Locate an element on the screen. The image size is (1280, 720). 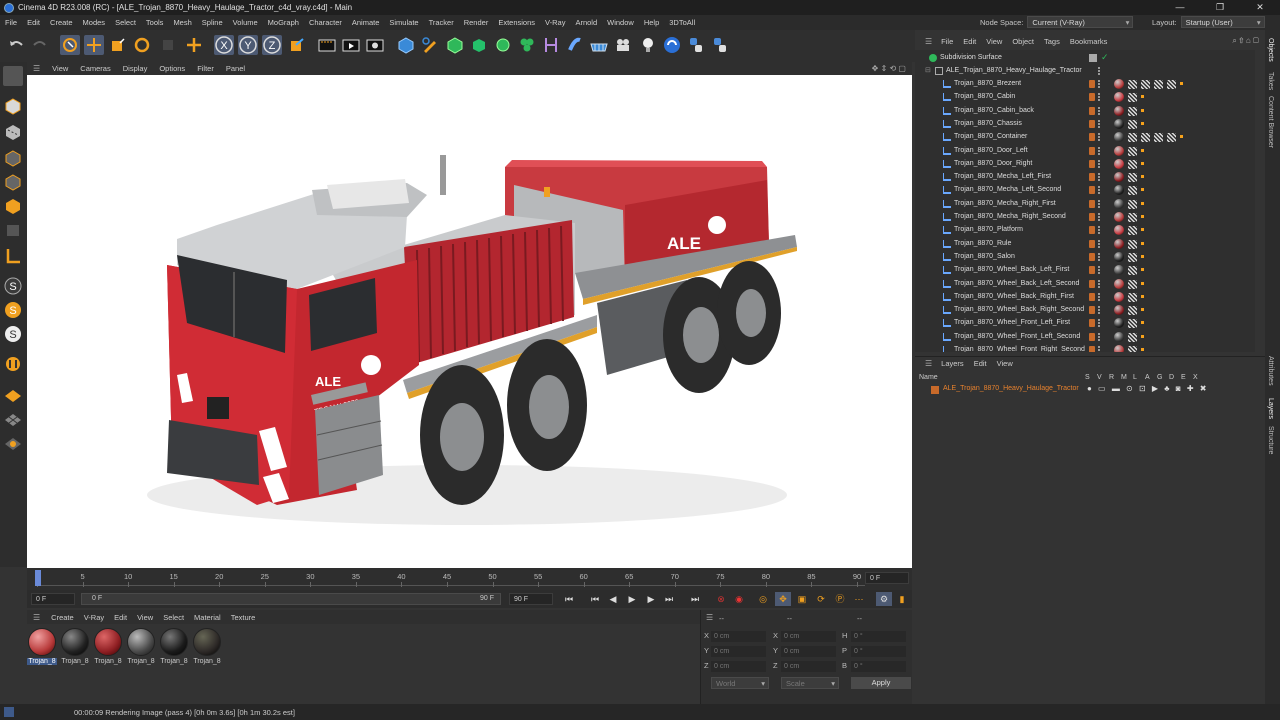
layer-color-icon is located at coordinates (935, 390).